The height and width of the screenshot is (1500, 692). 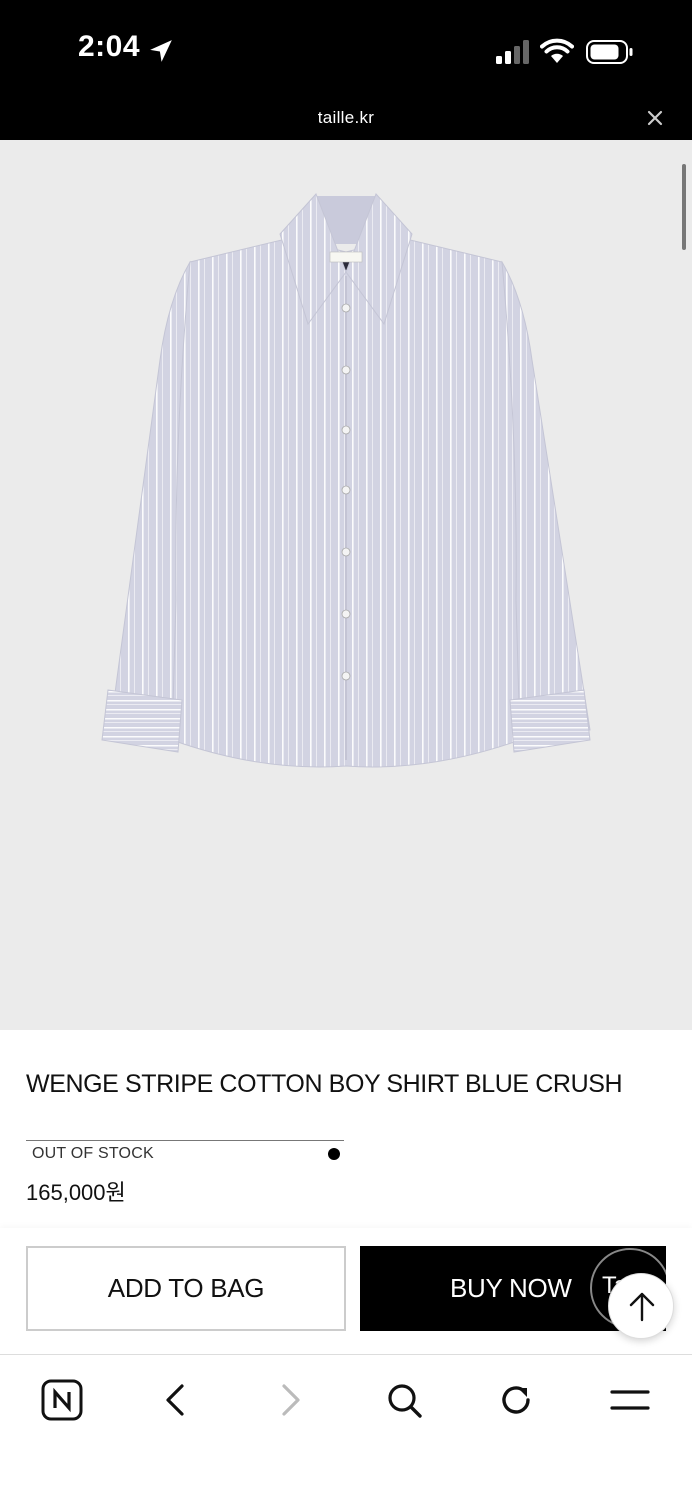 I want to click on back-icon, so click(x=175, y=1400).